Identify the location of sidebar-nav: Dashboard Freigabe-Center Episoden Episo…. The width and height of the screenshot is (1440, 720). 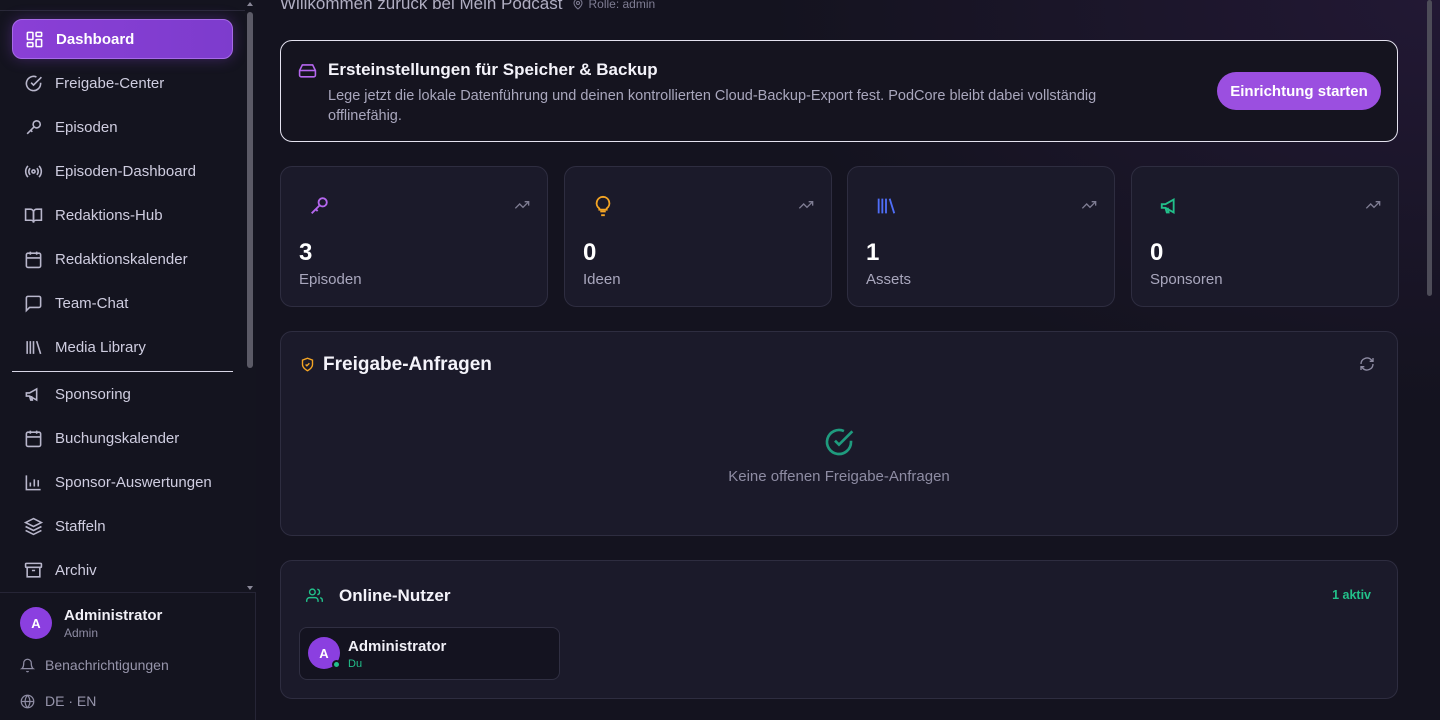
(122, 296).